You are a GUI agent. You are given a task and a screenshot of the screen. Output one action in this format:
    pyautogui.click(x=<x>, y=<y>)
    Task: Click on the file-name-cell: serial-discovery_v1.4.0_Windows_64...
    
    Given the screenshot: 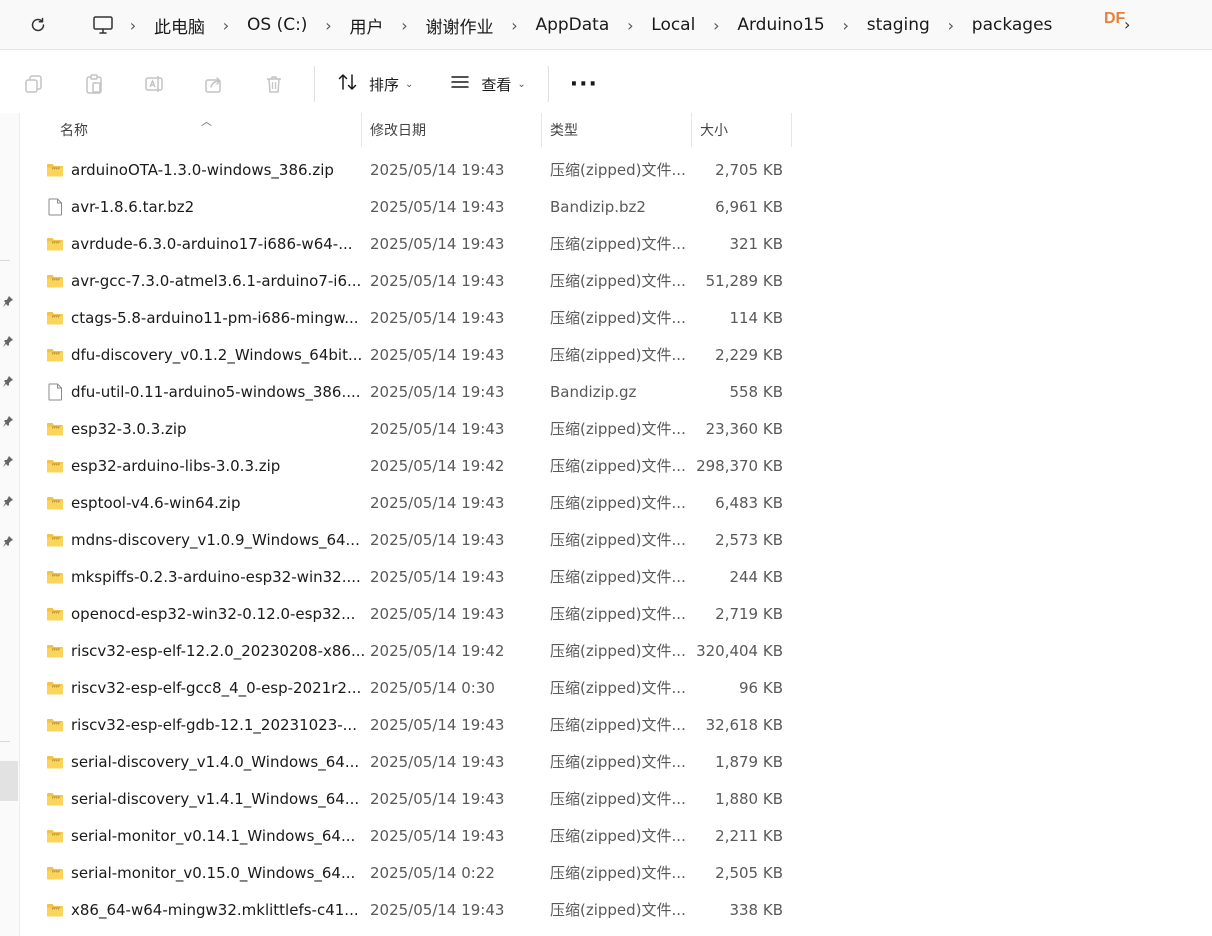 What is the action you would take?
    pyautogui.click(x=206, y=762)
    